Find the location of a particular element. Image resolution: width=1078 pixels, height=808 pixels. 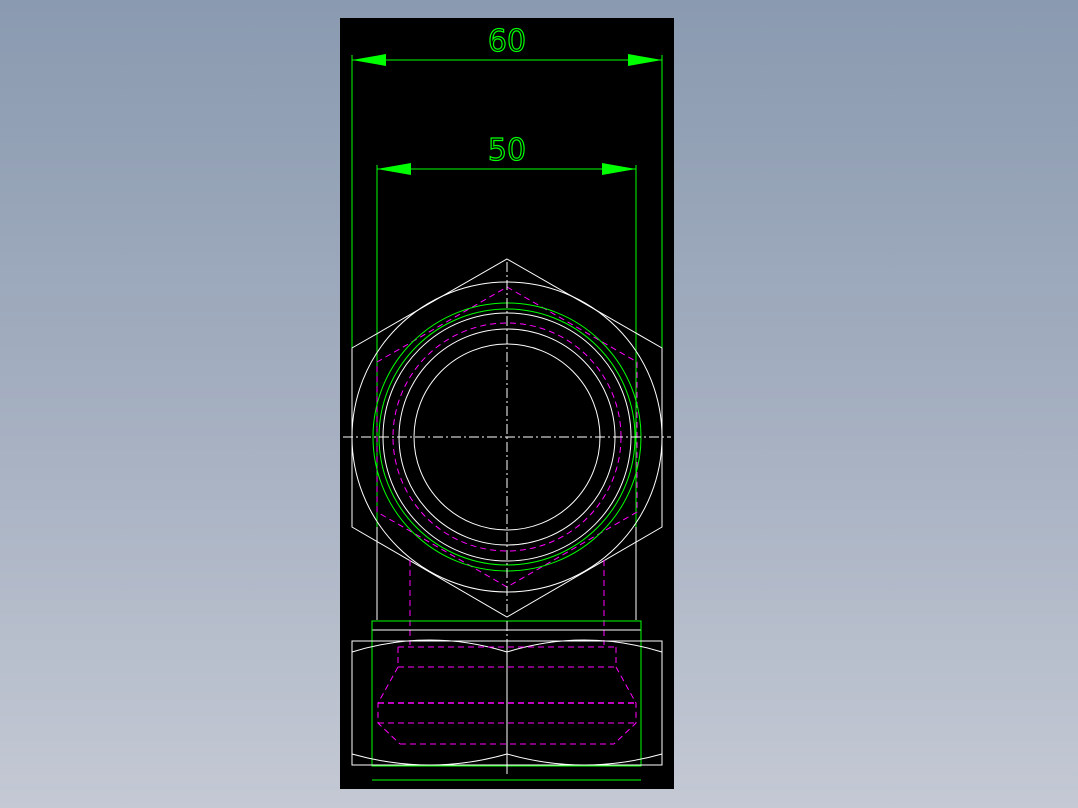

side-arc-bottom-left is located at coordinates (429, 759).